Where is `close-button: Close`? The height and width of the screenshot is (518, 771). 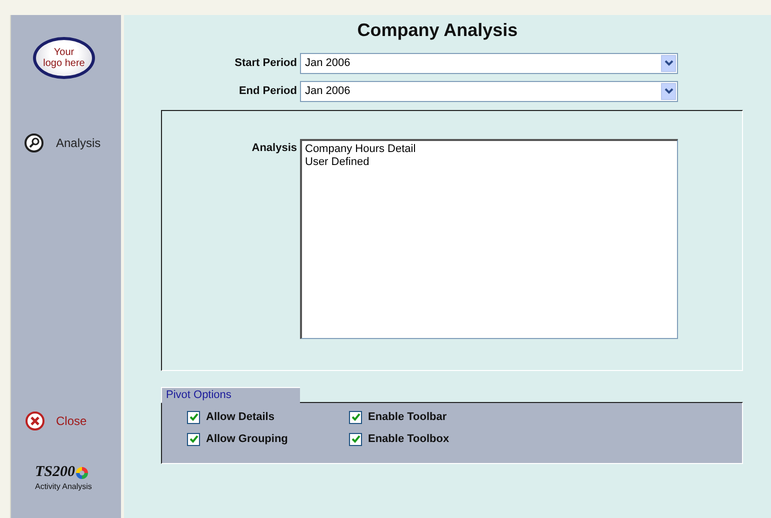
close-button: Close is located at coordinates (56, 421).